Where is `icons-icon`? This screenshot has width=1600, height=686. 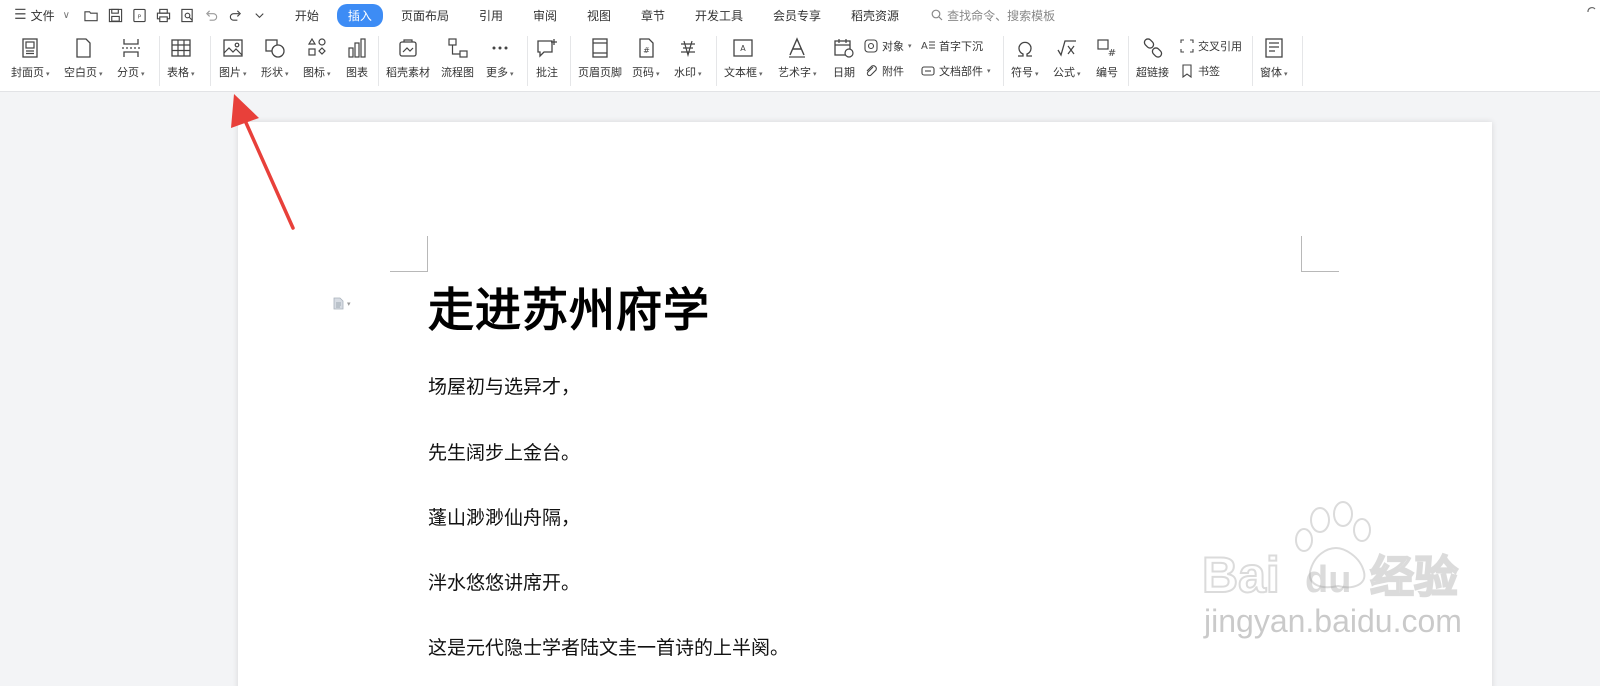
icons-icon is located at coordinates (317, 48).